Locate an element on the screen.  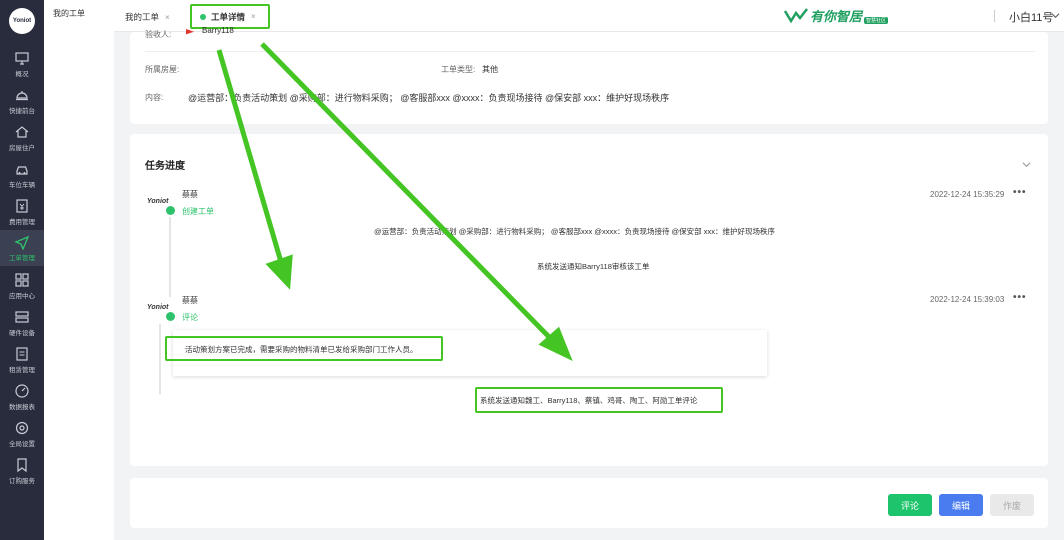
nav-item-lease: 租赁管理 is located at coordinates (22, 360).